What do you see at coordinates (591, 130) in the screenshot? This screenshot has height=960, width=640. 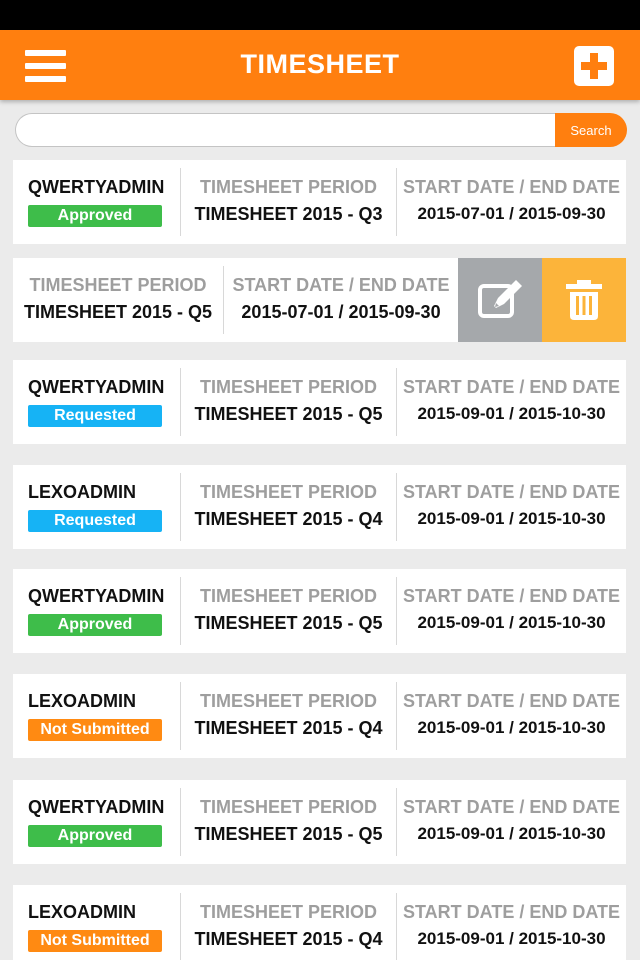 I see `search-button: Search` at bounding box center [591, 130].